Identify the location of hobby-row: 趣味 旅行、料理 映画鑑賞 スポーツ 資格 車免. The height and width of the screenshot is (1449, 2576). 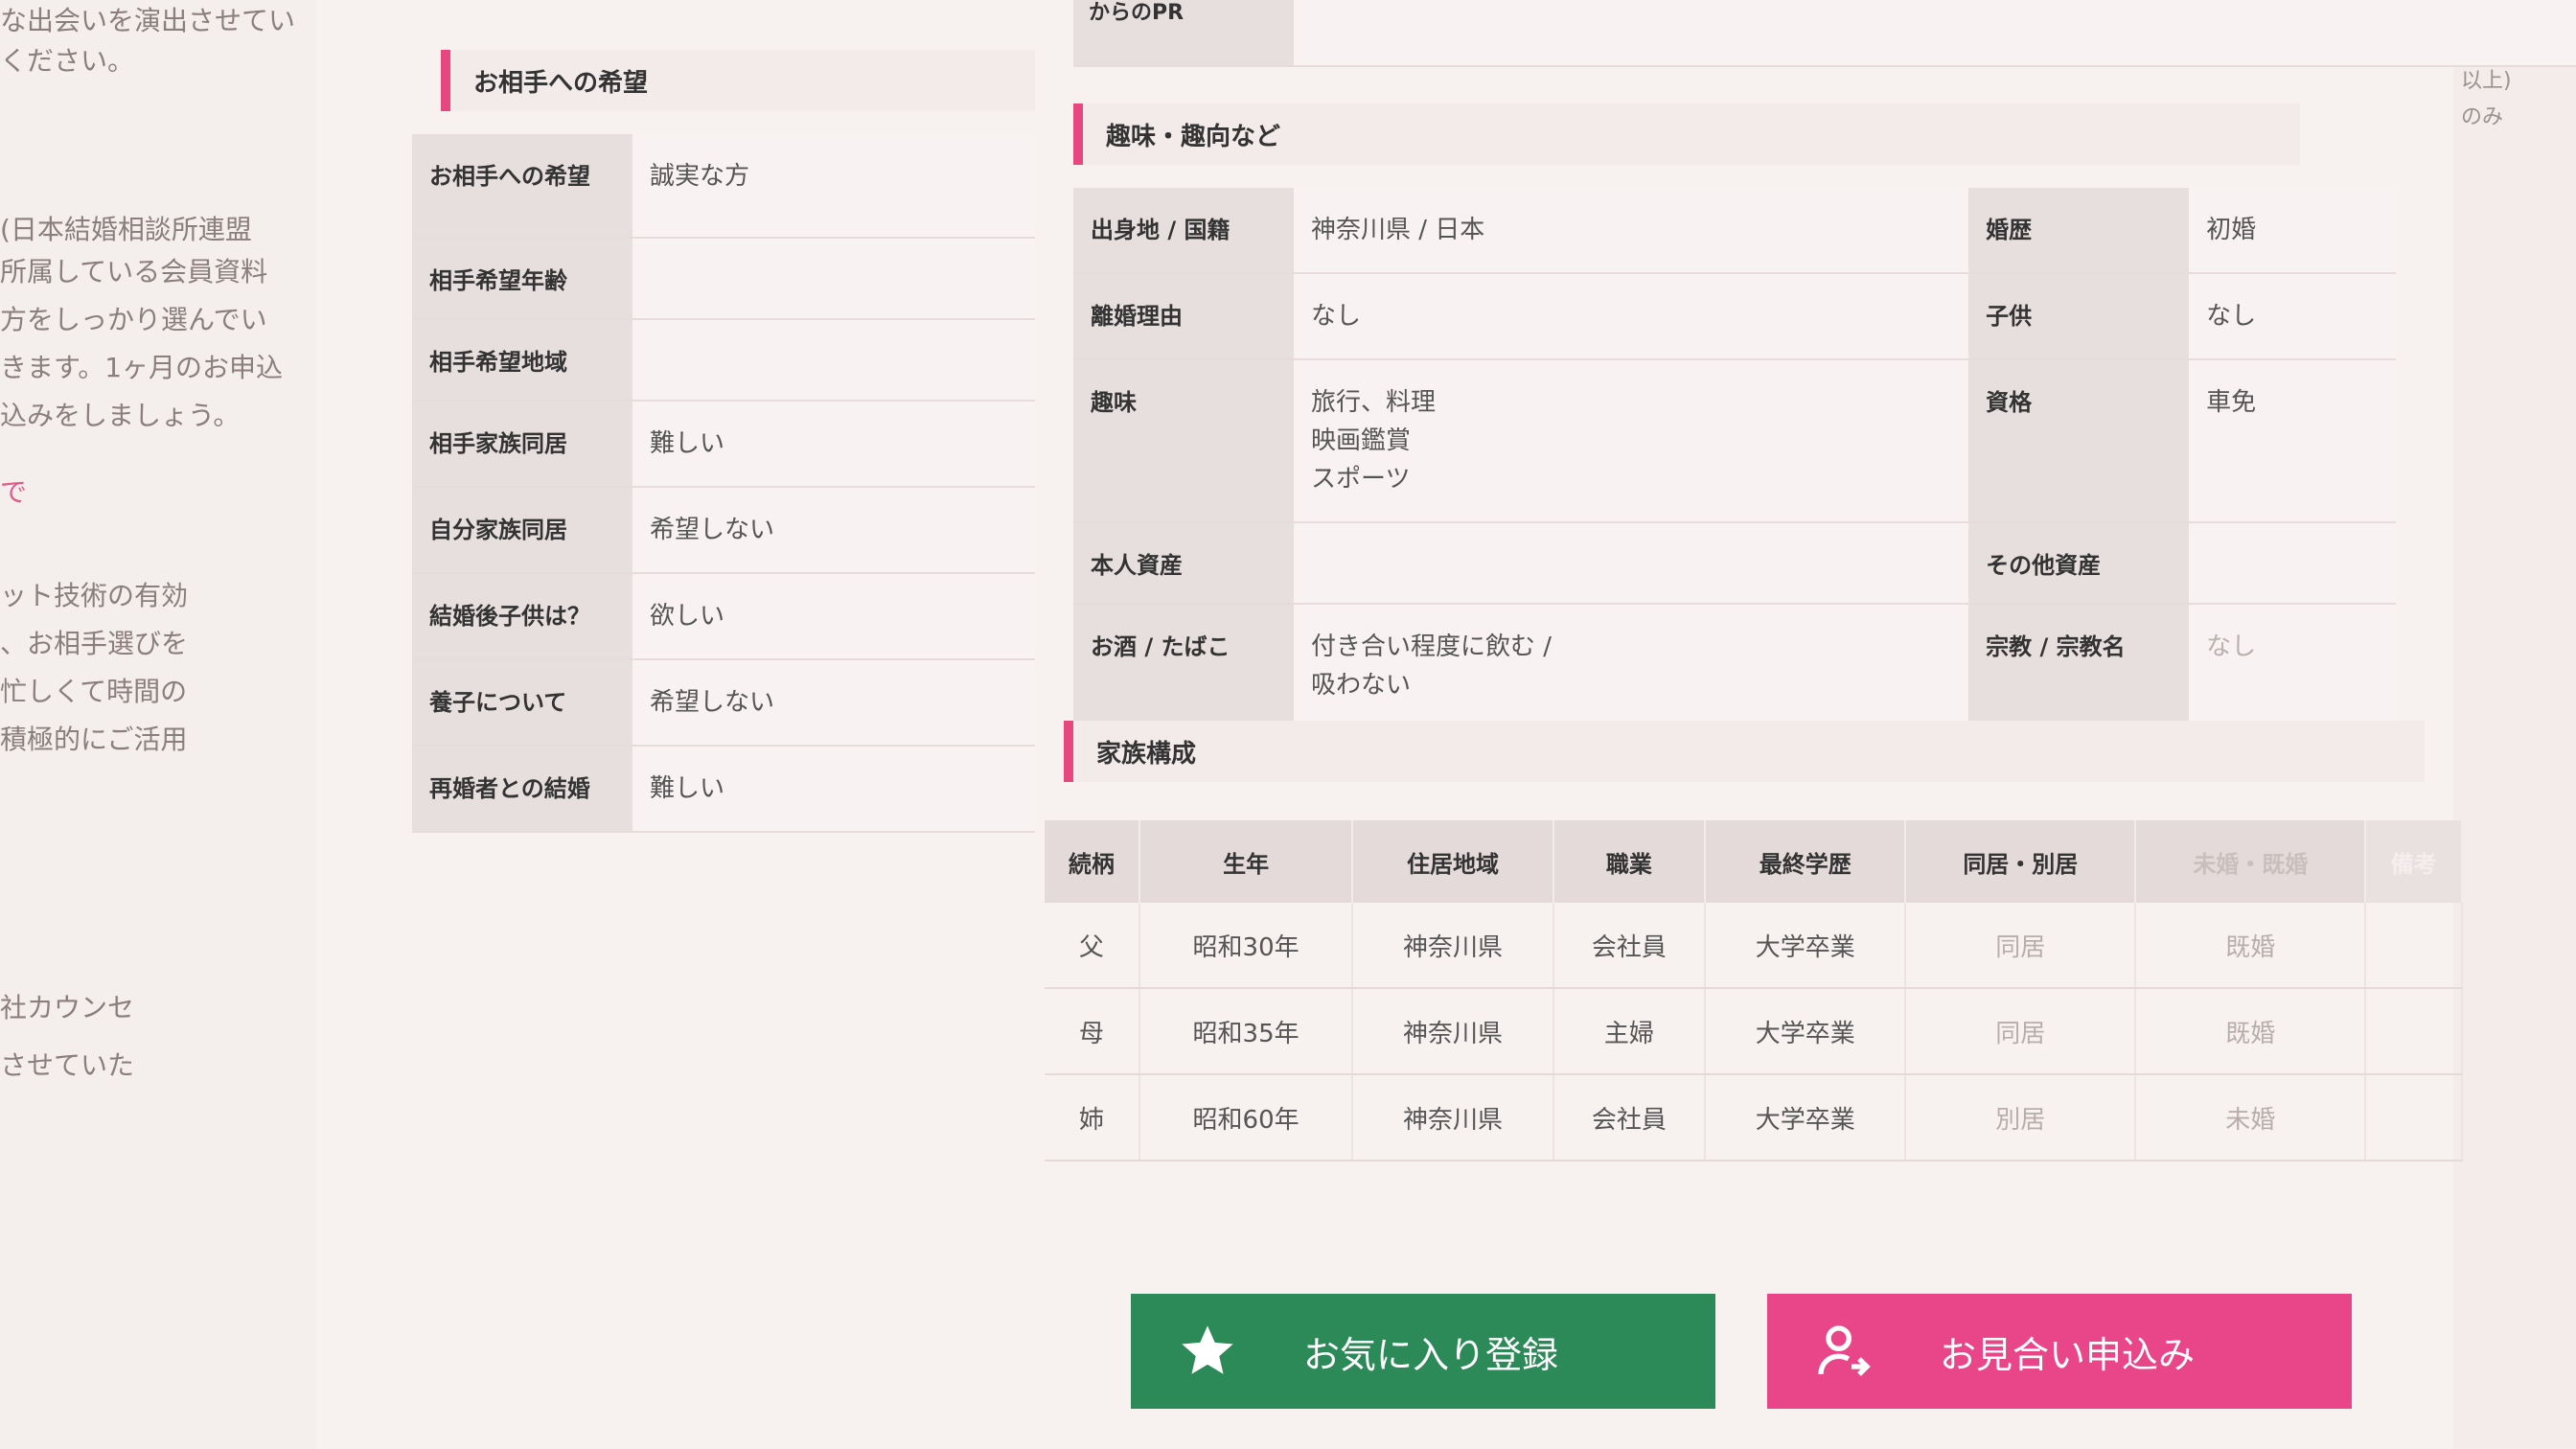
(1734, 441).